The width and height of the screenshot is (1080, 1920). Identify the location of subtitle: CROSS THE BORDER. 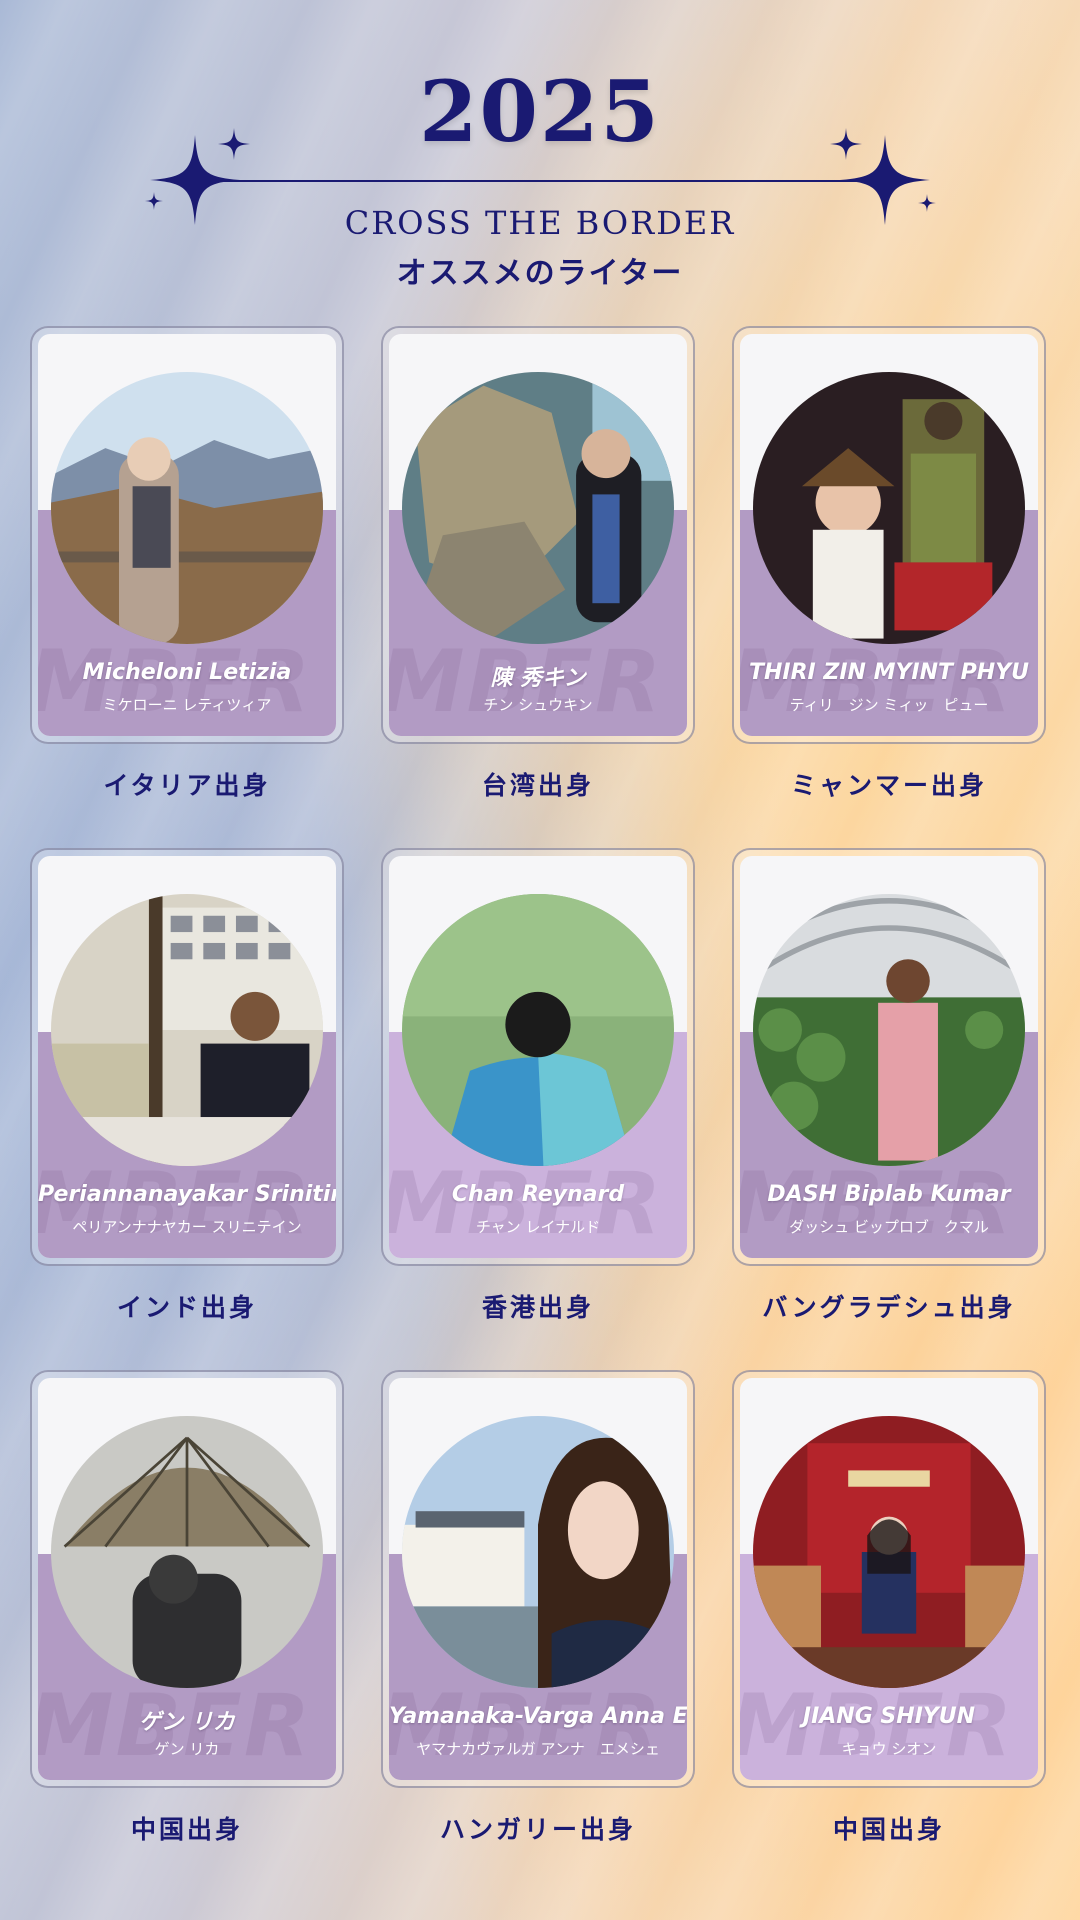
(540, 223).